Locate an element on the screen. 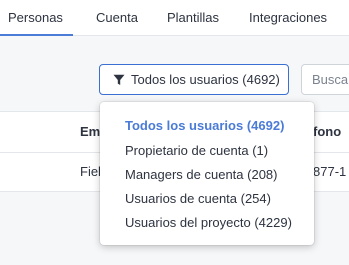 The width and height of the screenshot is (349, 265). menu-item-all-users: Todos los usuarios (4692) is located at coordinates (204, 125).